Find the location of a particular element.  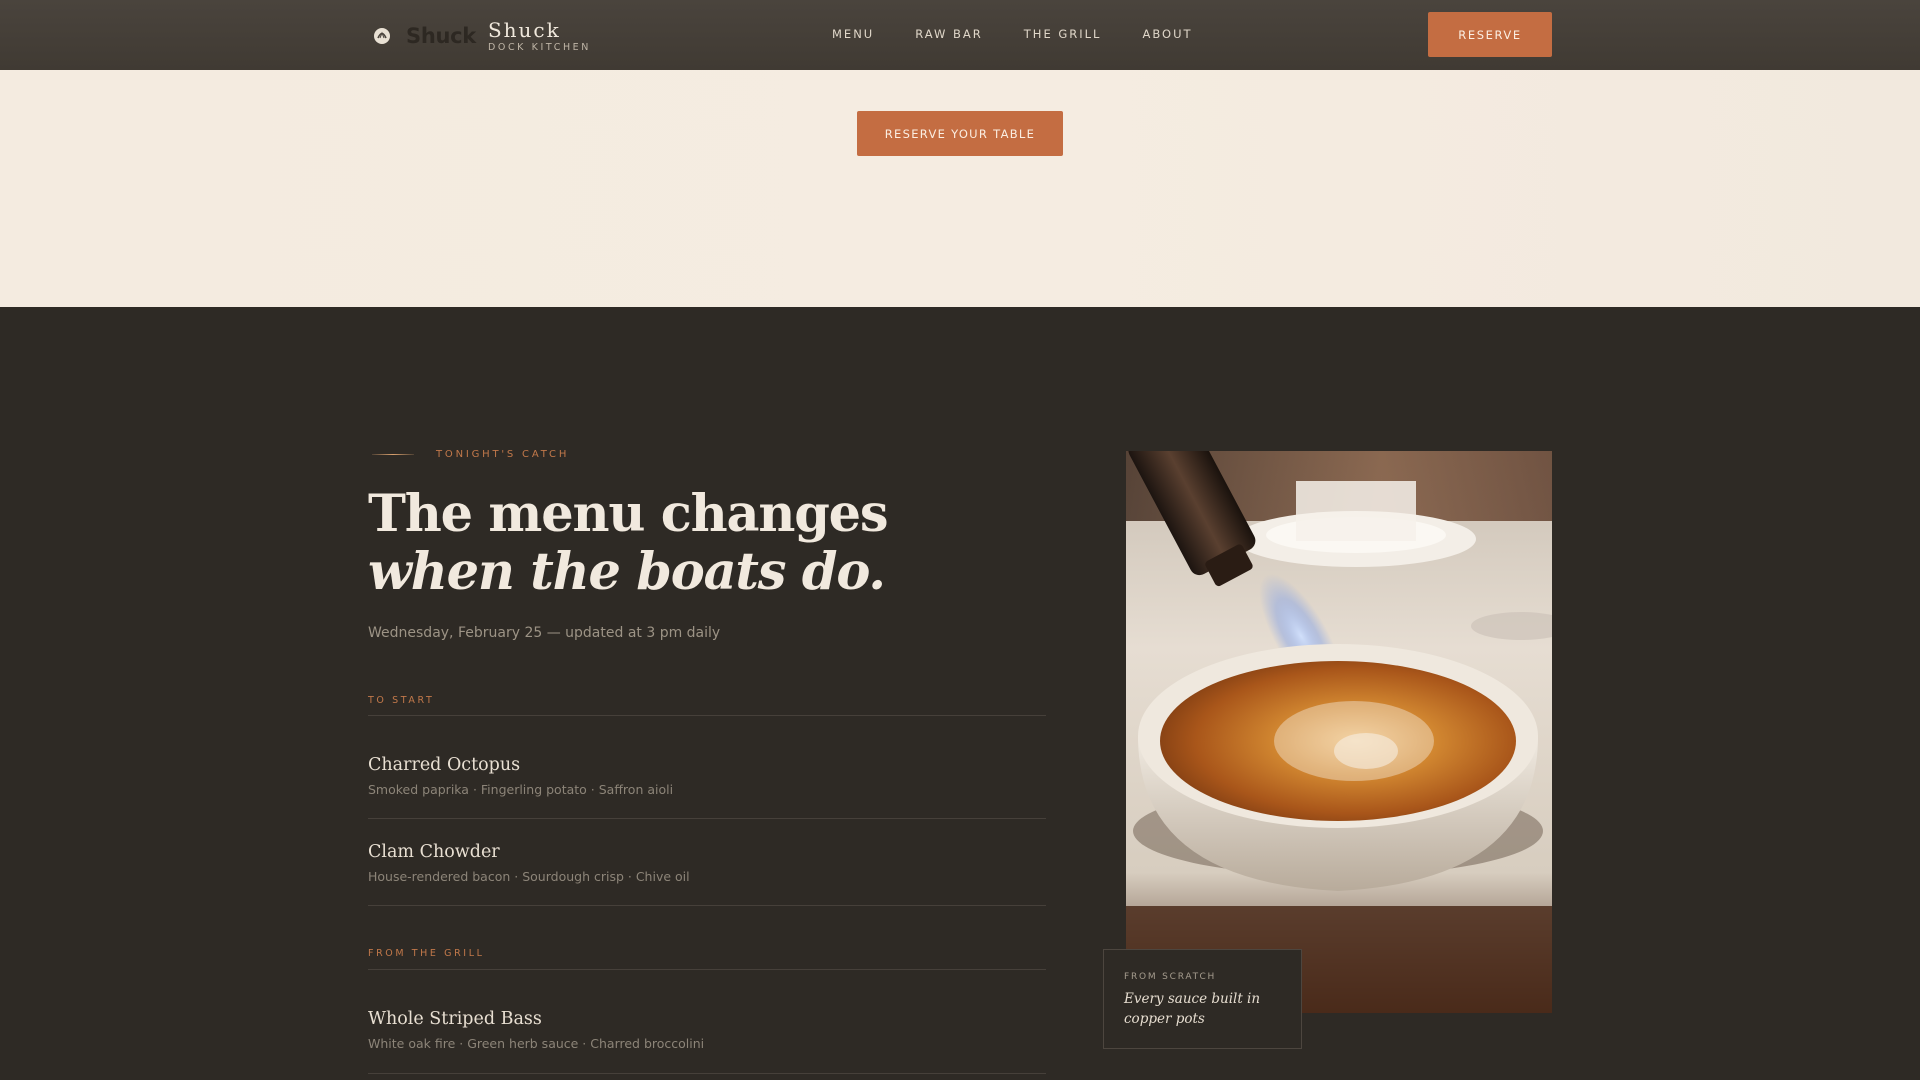

shell-logo-icon is located at coordinates (382, 36).